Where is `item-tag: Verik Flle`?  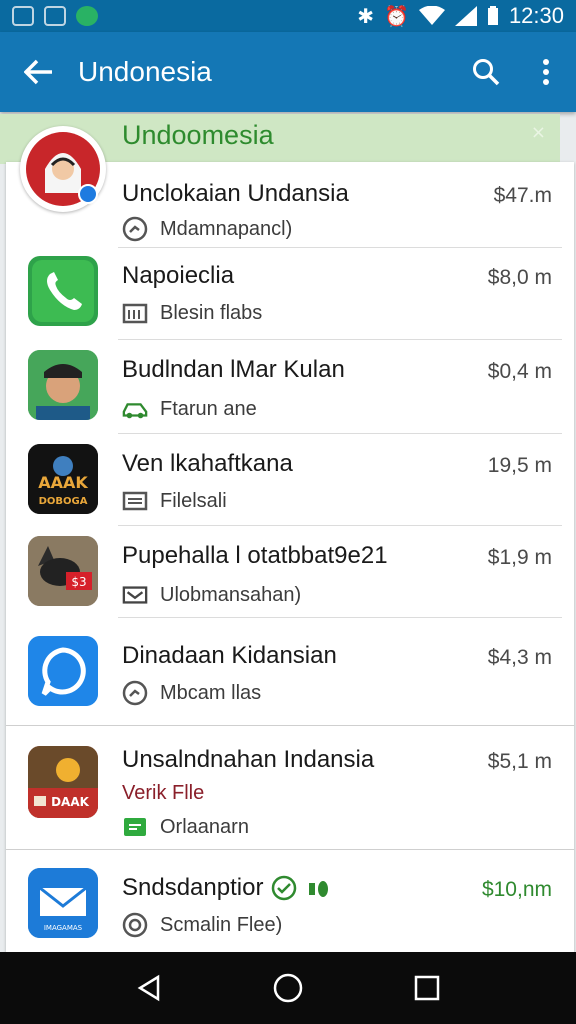
item-tag: Verik Flle is located at coordinates (163, 793).